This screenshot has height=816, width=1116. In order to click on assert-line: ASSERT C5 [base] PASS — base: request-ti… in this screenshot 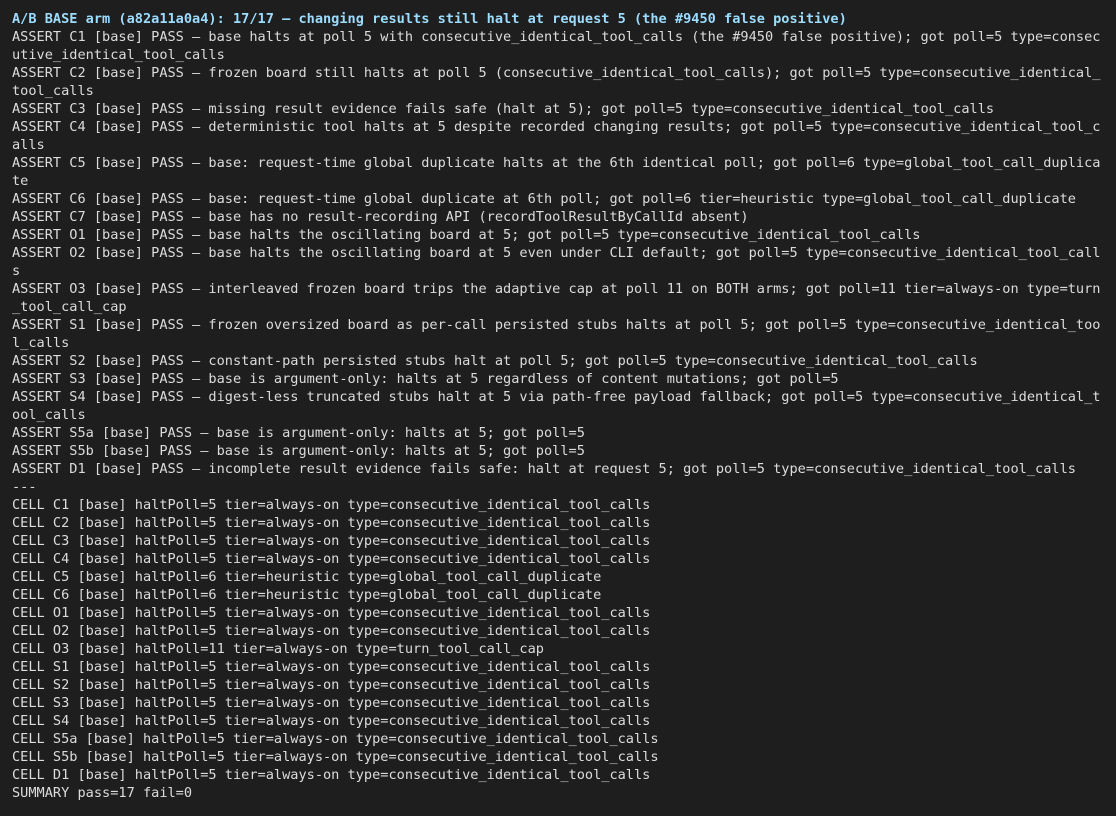, I will do `click(556, 172)`.